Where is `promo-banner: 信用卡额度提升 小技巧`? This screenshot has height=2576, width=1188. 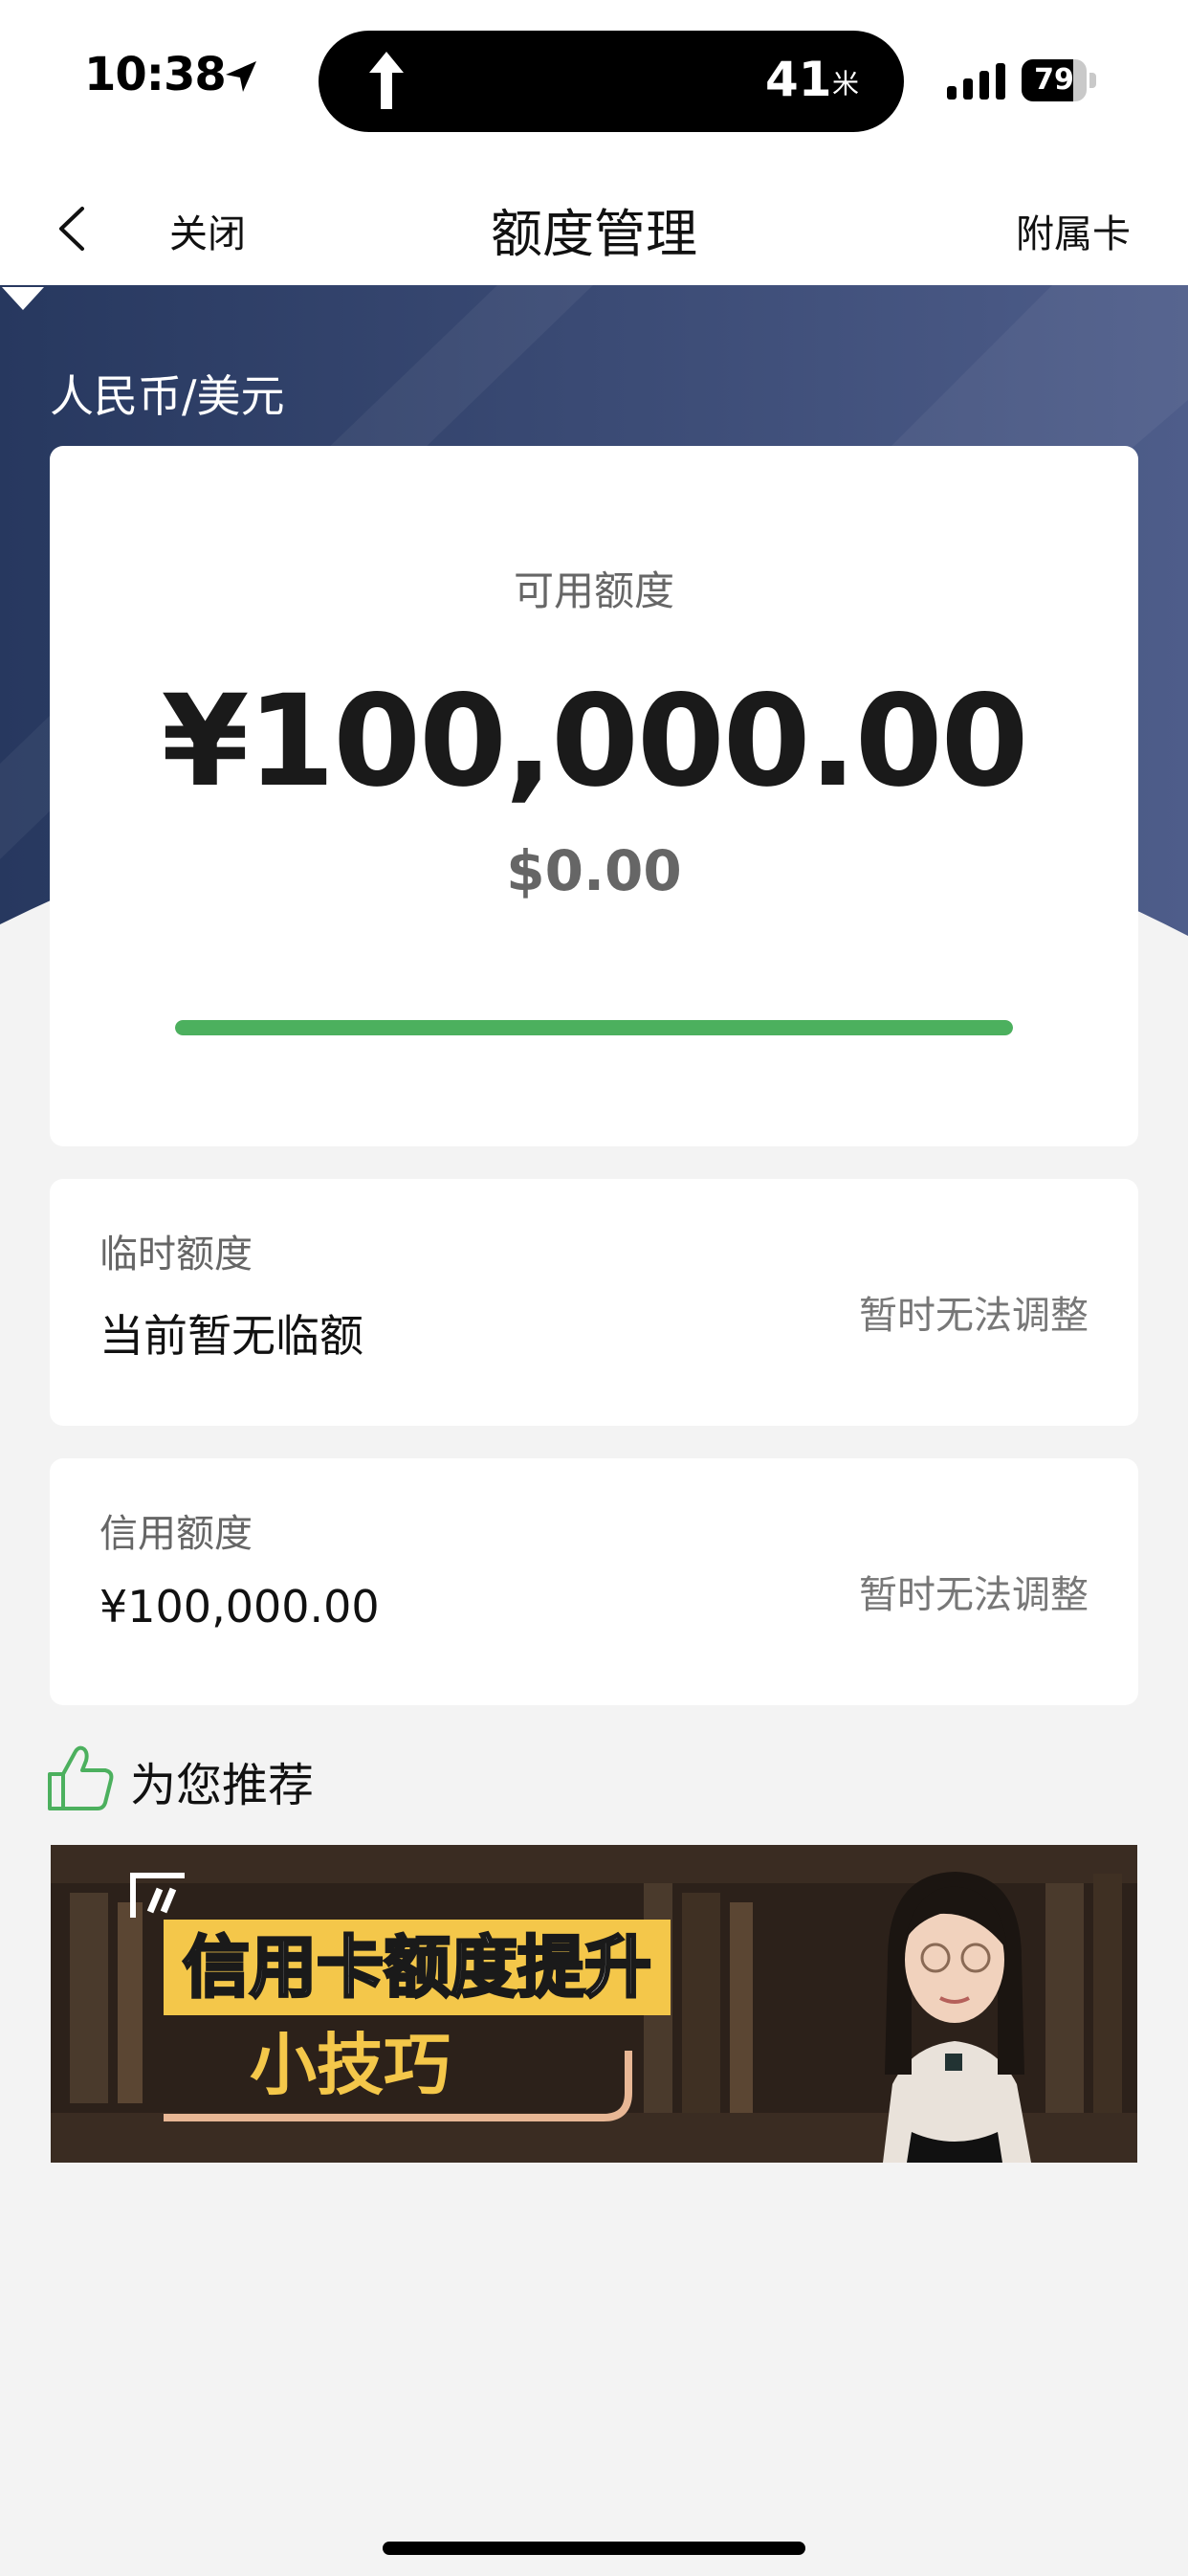 promo-banner: 信用卡额度提升 小技巧 is located at coordinates (594, 2004).